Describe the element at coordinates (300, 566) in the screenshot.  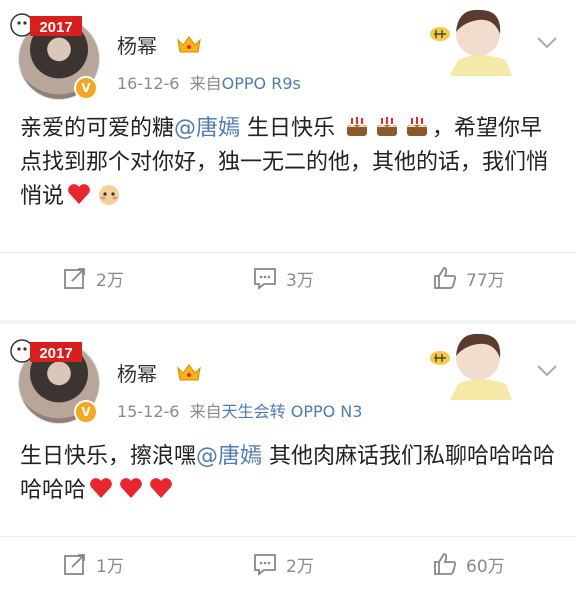
I see `comment-count: 2万` at that location.